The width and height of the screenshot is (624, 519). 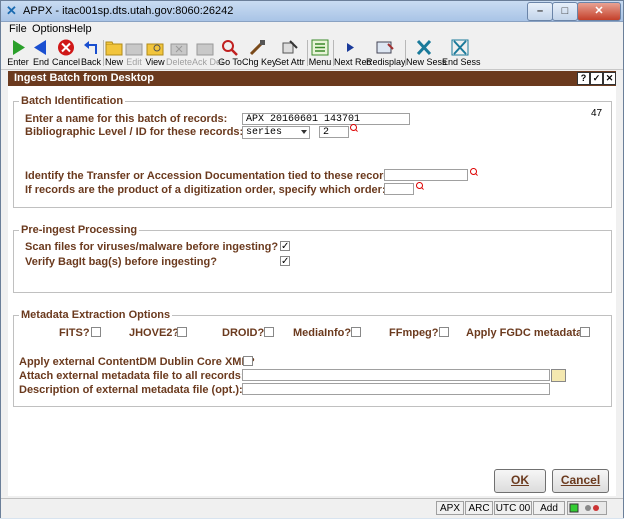 I want to click on droid-label: DROID?, so click(x=243, y=333).